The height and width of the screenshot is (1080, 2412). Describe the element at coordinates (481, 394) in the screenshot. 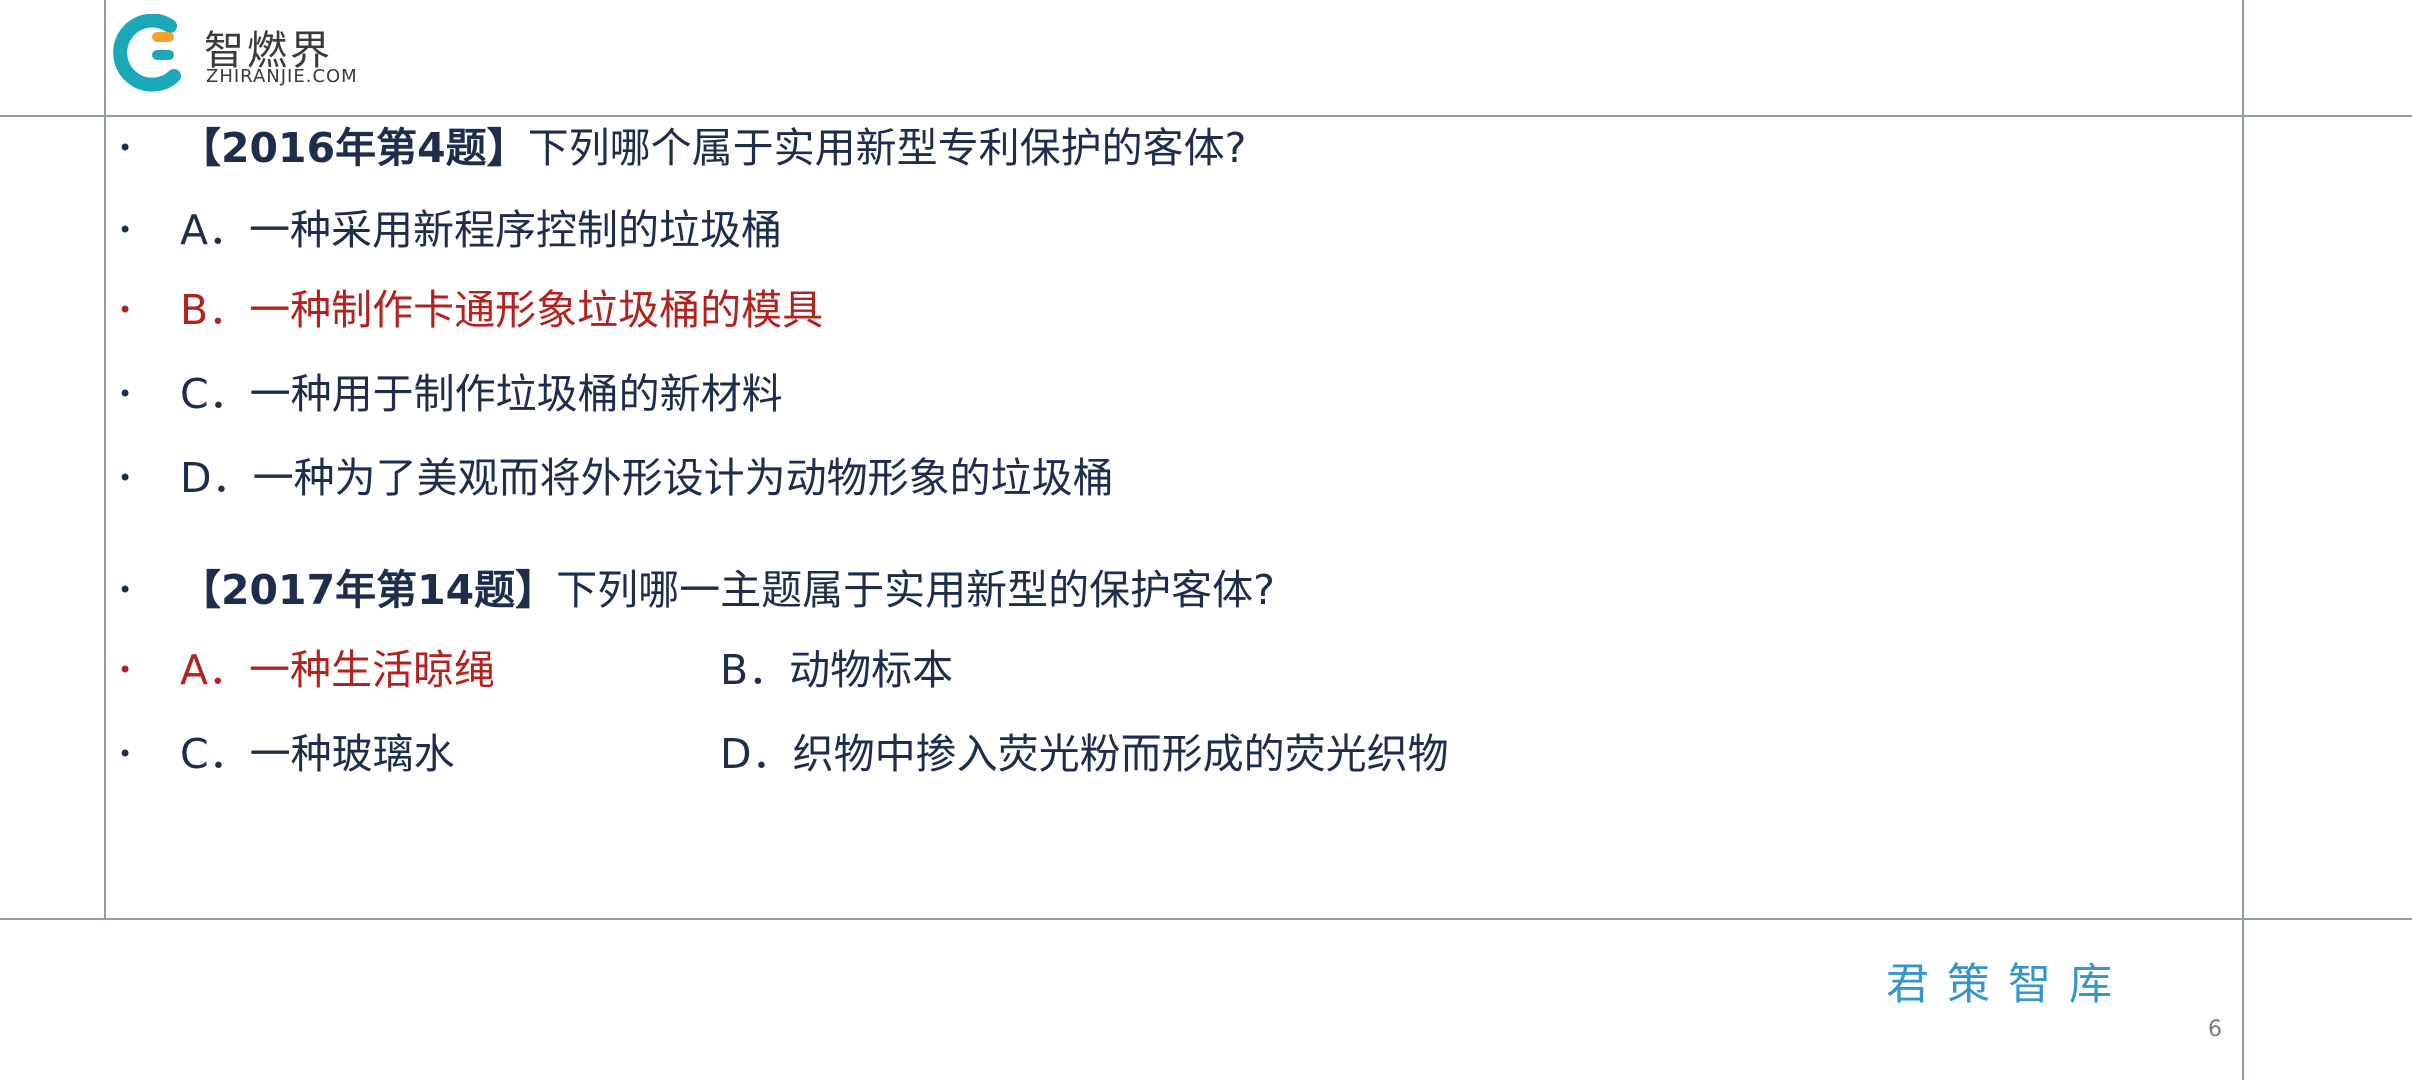

I see `q1-option-c-text: C．一种用于制作垃圾桶的新材料` at that location.